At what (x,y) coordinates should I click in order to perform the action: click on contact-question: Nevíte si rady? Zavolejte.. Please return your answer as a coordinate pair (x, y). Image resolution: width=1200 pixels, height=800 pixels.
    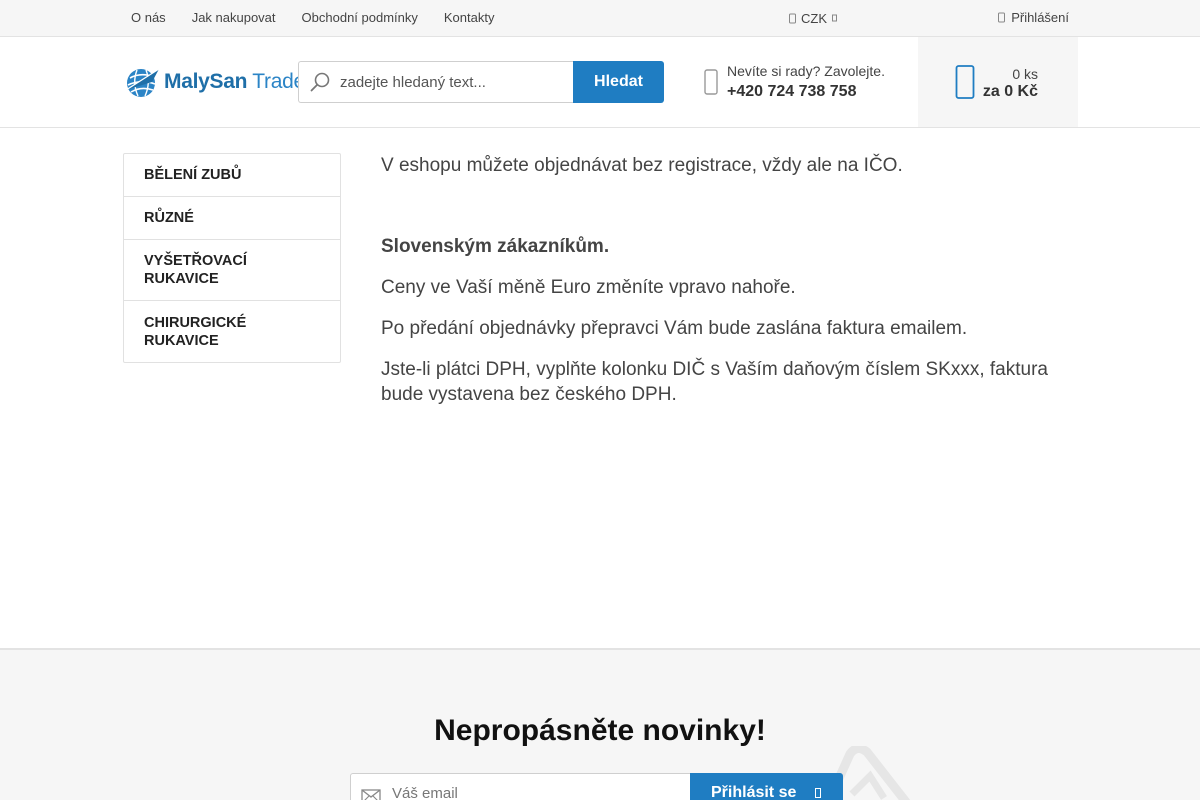
    Looking at the image, I should click on (806, 71).